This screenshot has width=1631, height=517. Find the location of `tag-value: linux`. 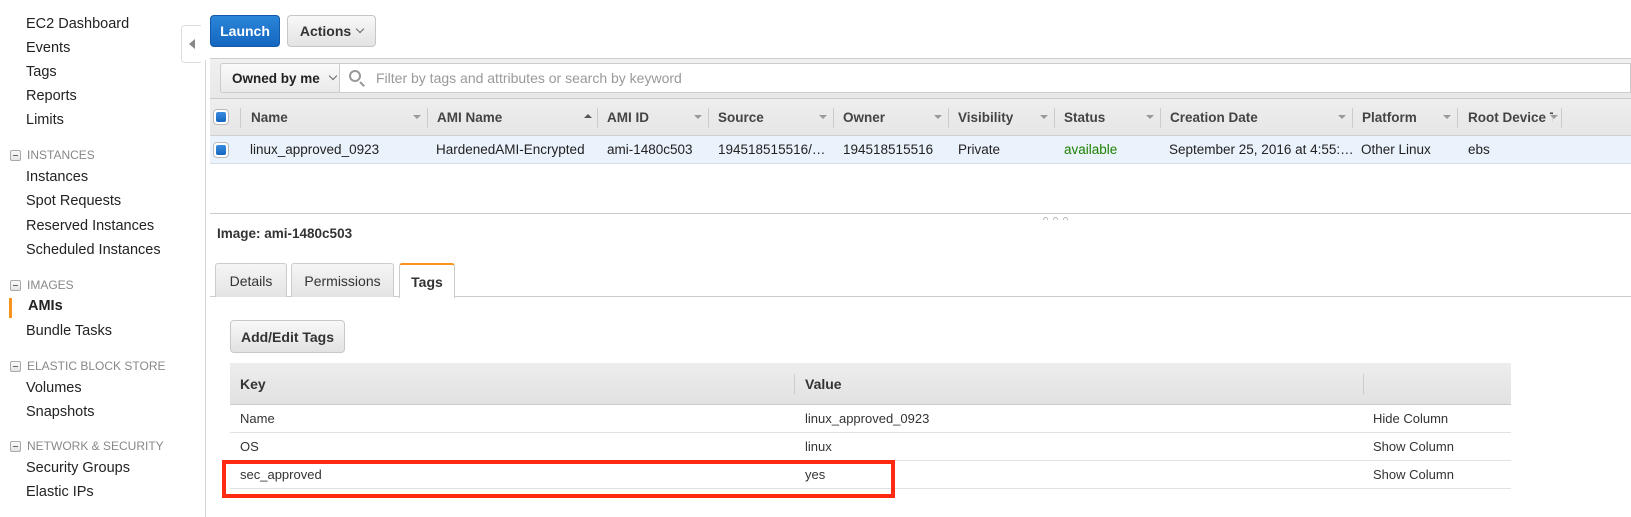

tag-value: linux is located at coordinates (818, 446).